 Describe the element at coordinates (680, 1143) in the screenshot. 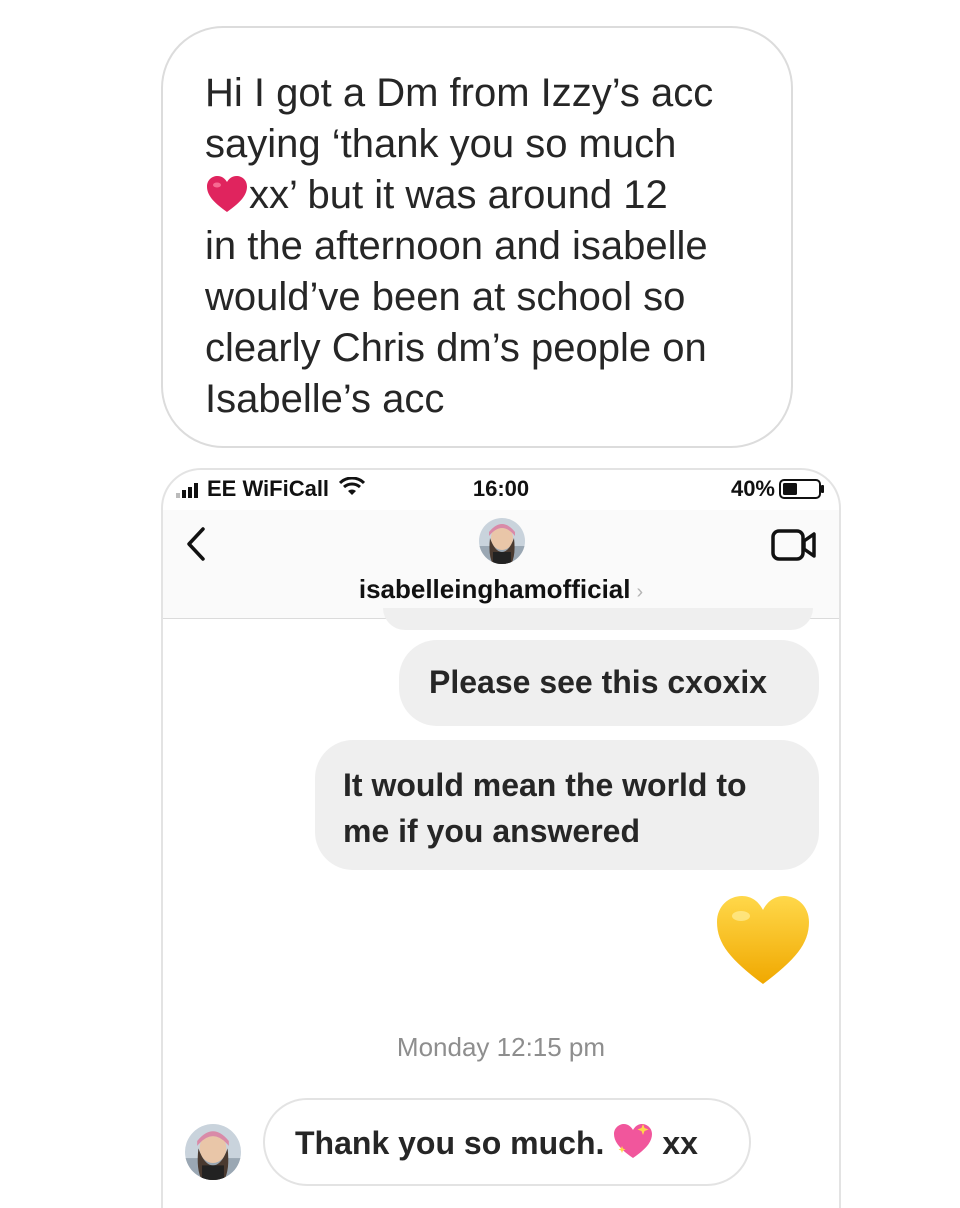

I see `message-text: xx` at that location.